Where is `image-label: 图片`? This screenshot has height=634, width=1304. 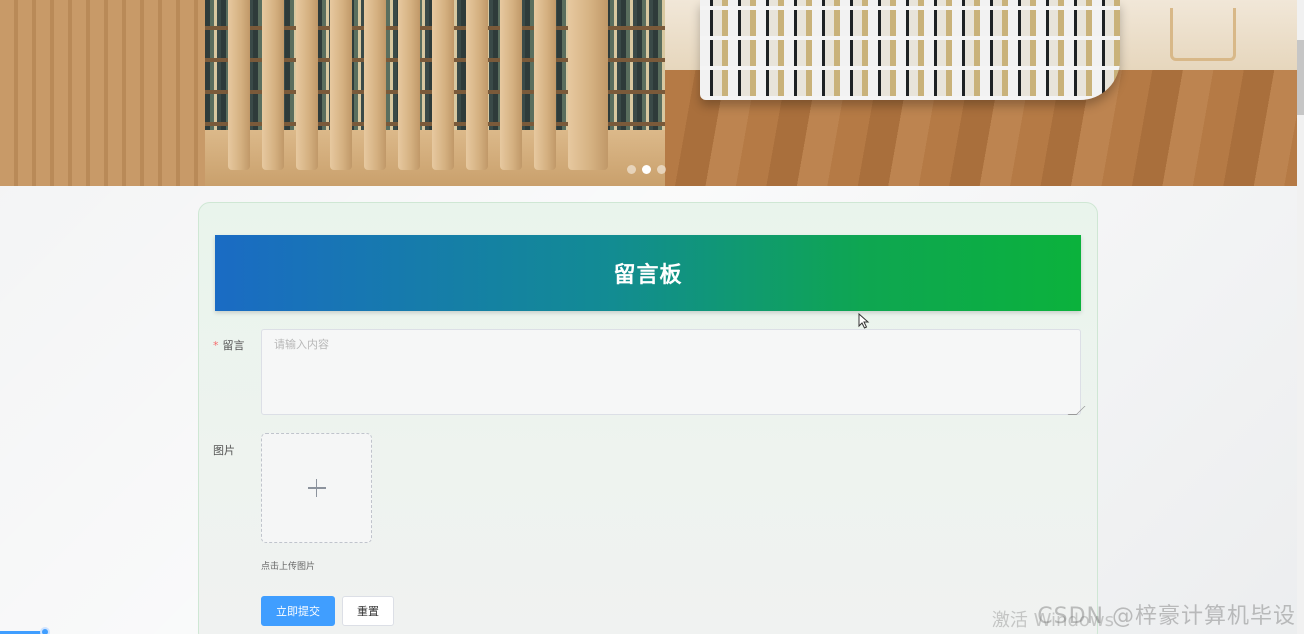 image-label: 图片 is located at coordinates (224, 450).